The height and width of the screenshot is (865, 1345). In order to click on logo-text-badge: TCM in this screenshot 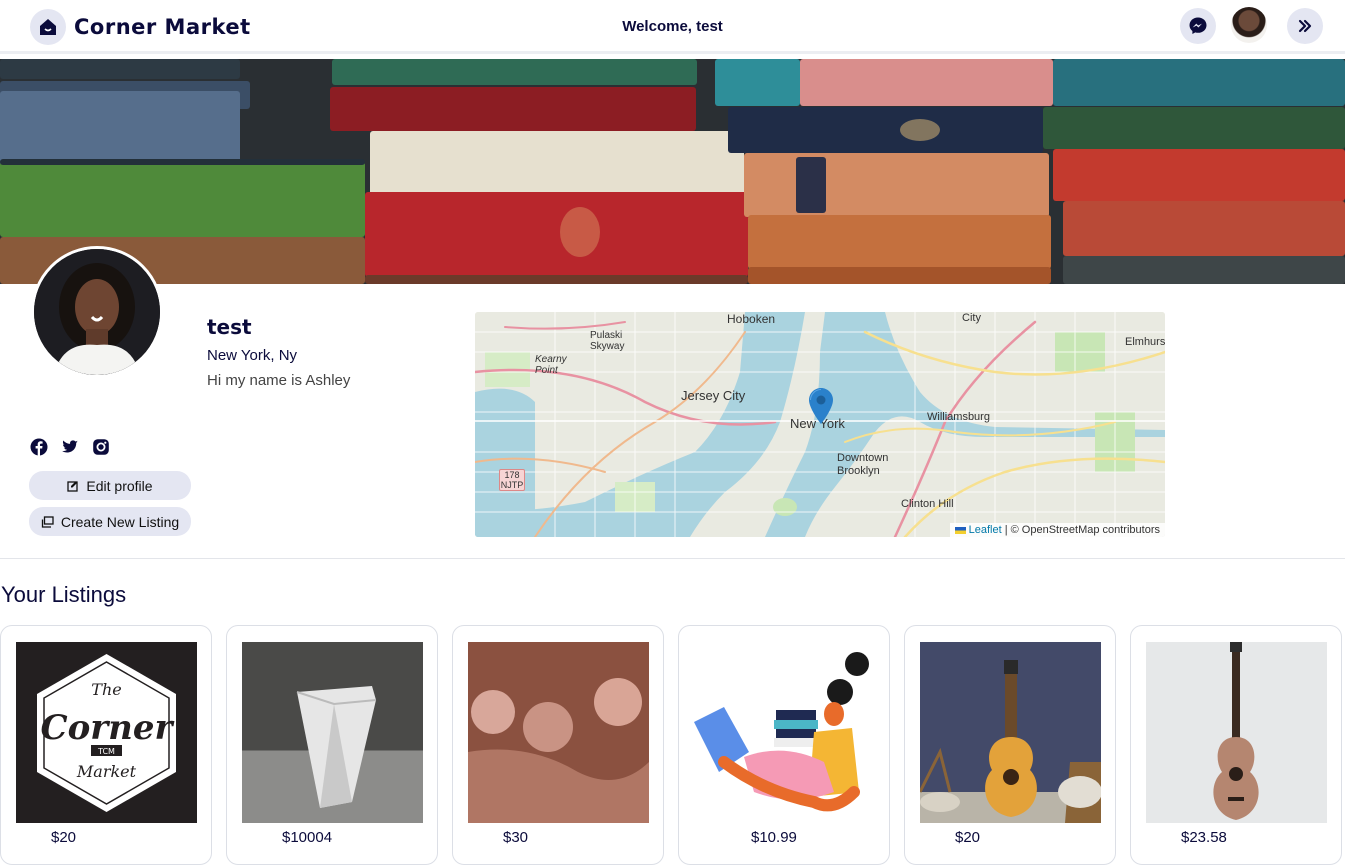, I will do `click(106, 751)`.